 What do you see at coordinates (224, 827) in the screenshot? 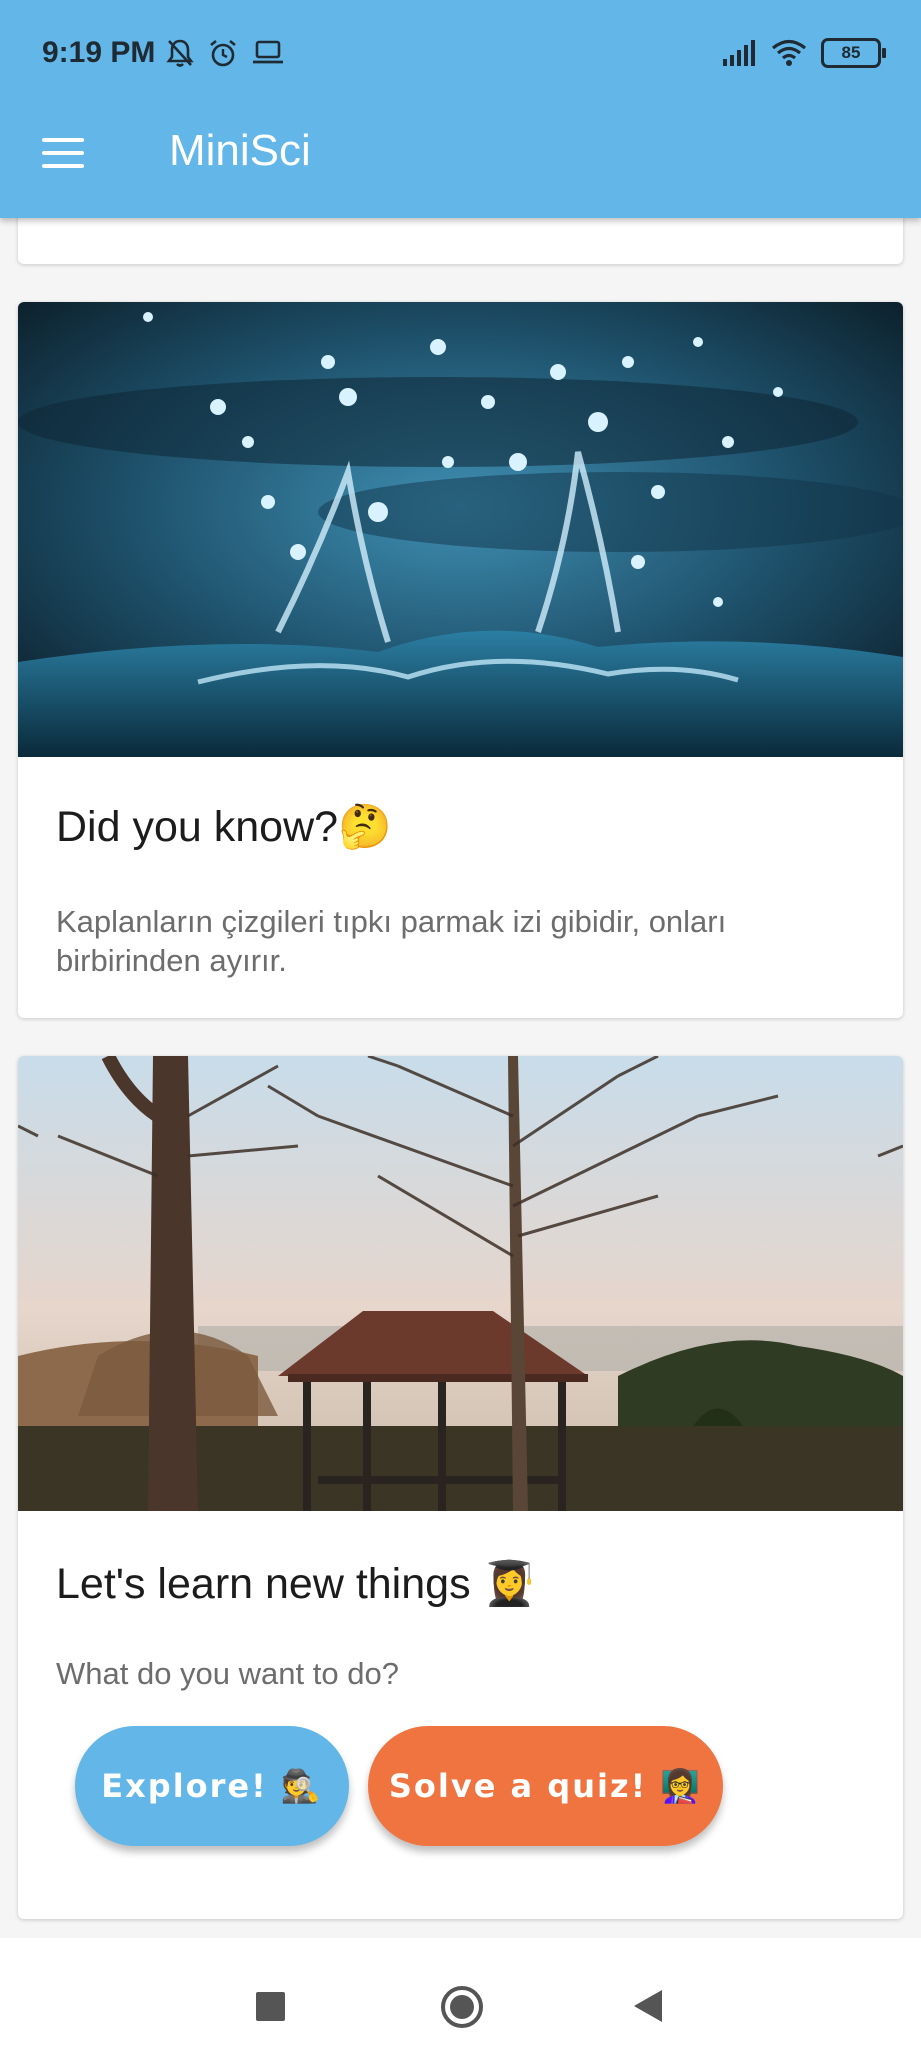
I see `fact-card-title: Did you know?🤔` at bounding box center [224, 827].